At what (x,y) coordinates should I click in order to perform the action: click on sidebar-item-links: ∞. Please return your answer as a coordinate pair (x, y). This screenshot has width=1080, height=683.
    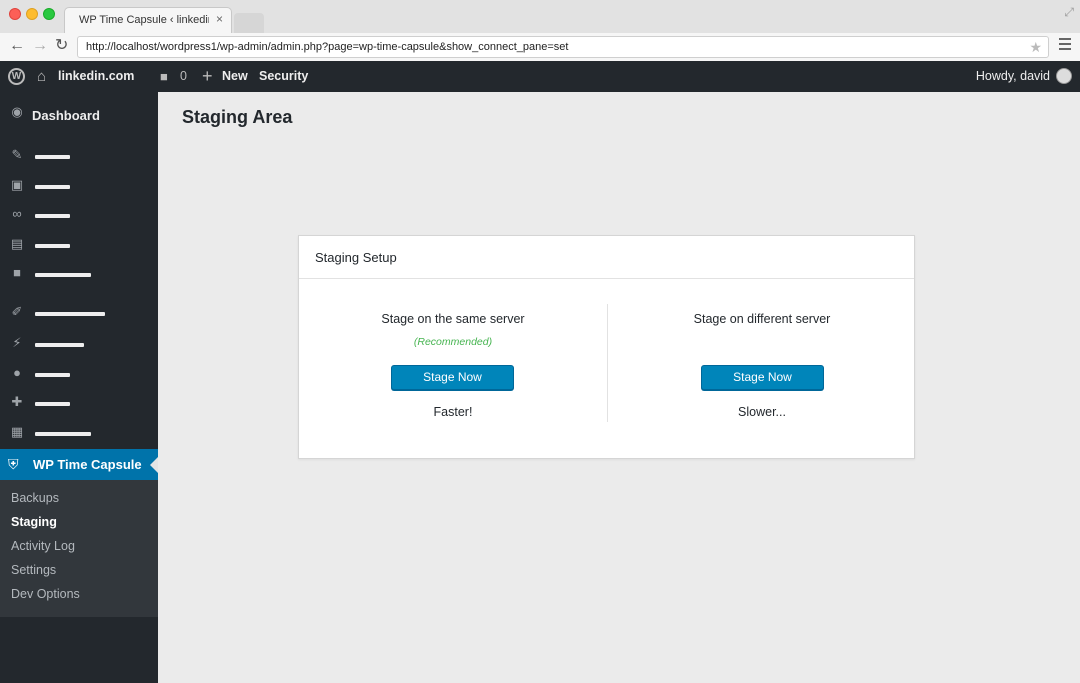
    Looking at the image, I should click on (79, 215).